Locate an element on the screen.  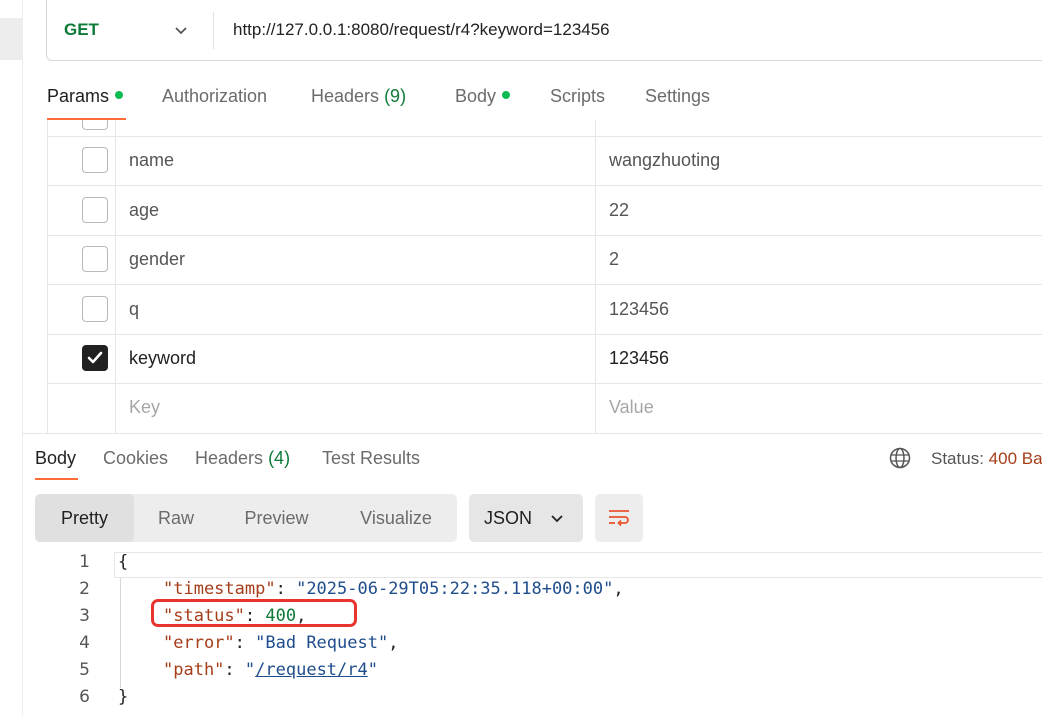
line-number: 1 is located at coordinates (84, 562).